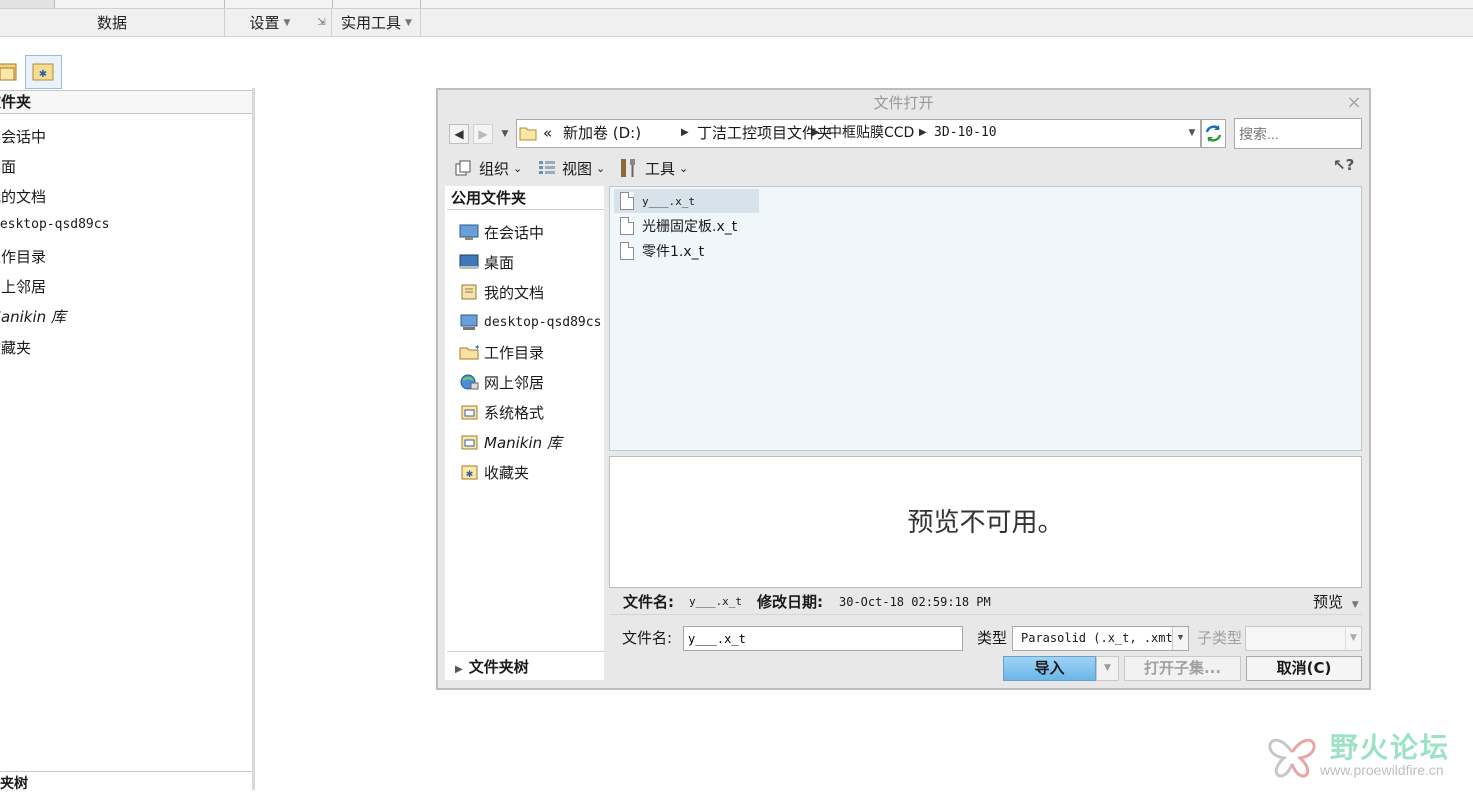 This screenshot has width=1473, height=796. Describe the element at coordinates (498, 667) in the screenshot. I see `folder-tree-label: 文件夹树` at that location.